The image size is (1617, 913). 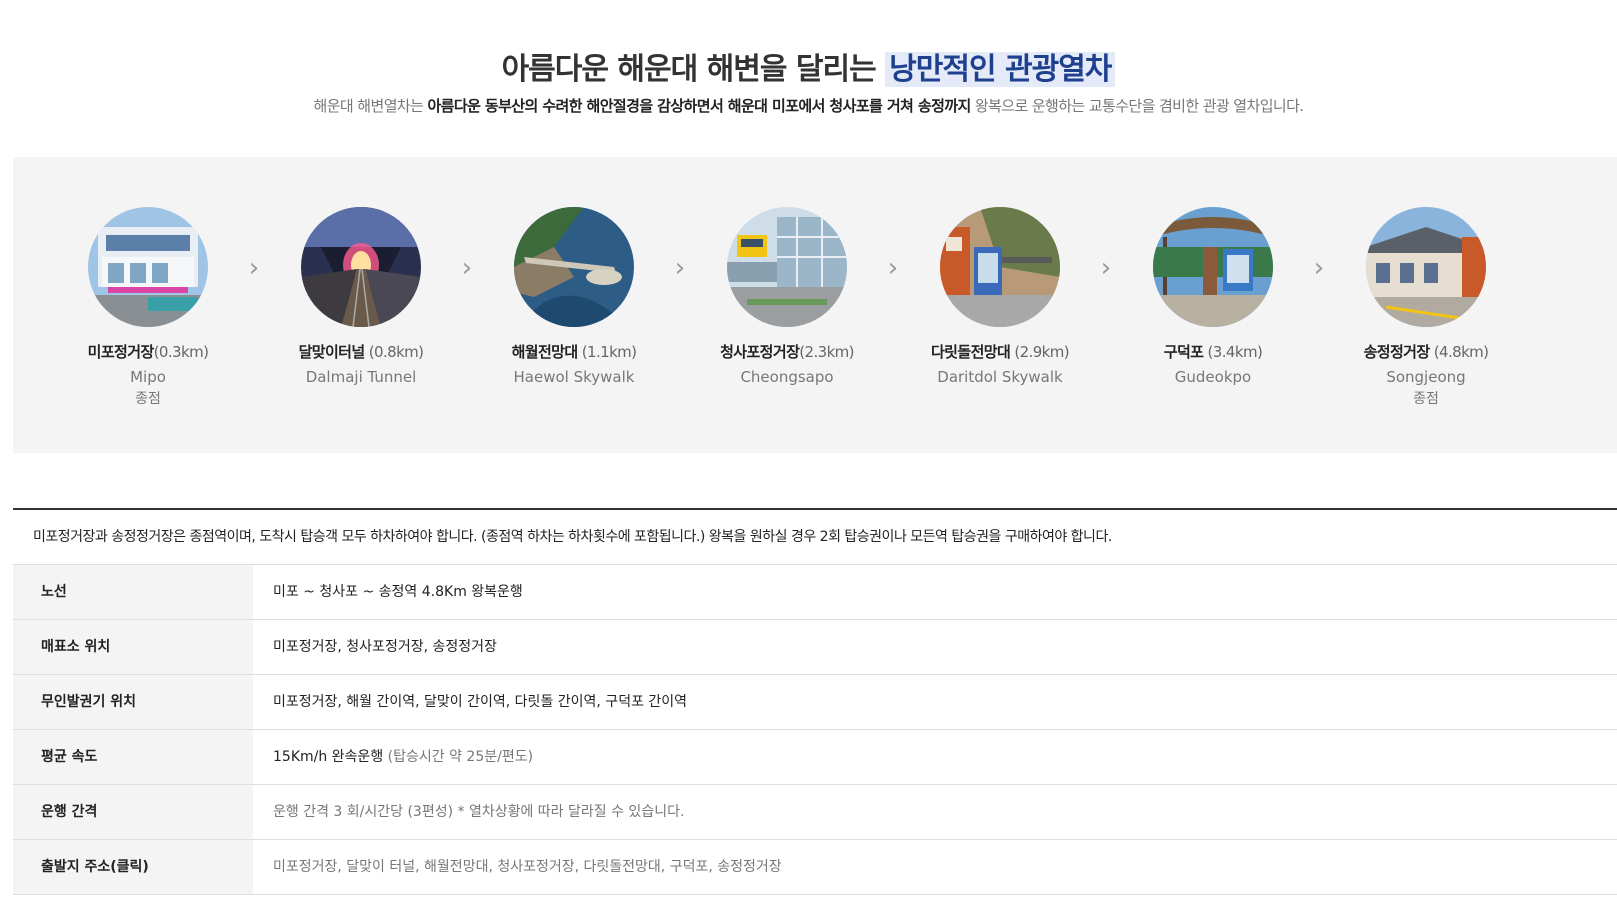 What do you see at coordinates (574, 352) in the screenshot?
I see `station-name: 해월전망대 (1.1km)` at bounding box center [574, 352].